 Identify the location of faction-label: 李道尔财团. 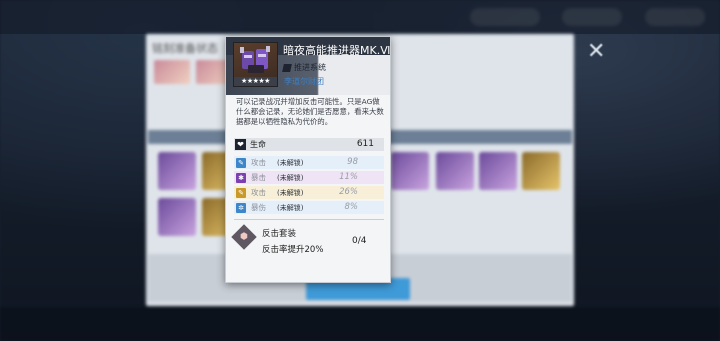
(304, 81).